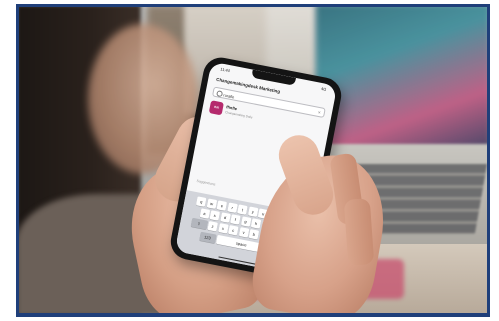 The image size is (499, 321). Describe the element at coordinates (215, 215) in the screenshot. I see `key-s: s` at that location.